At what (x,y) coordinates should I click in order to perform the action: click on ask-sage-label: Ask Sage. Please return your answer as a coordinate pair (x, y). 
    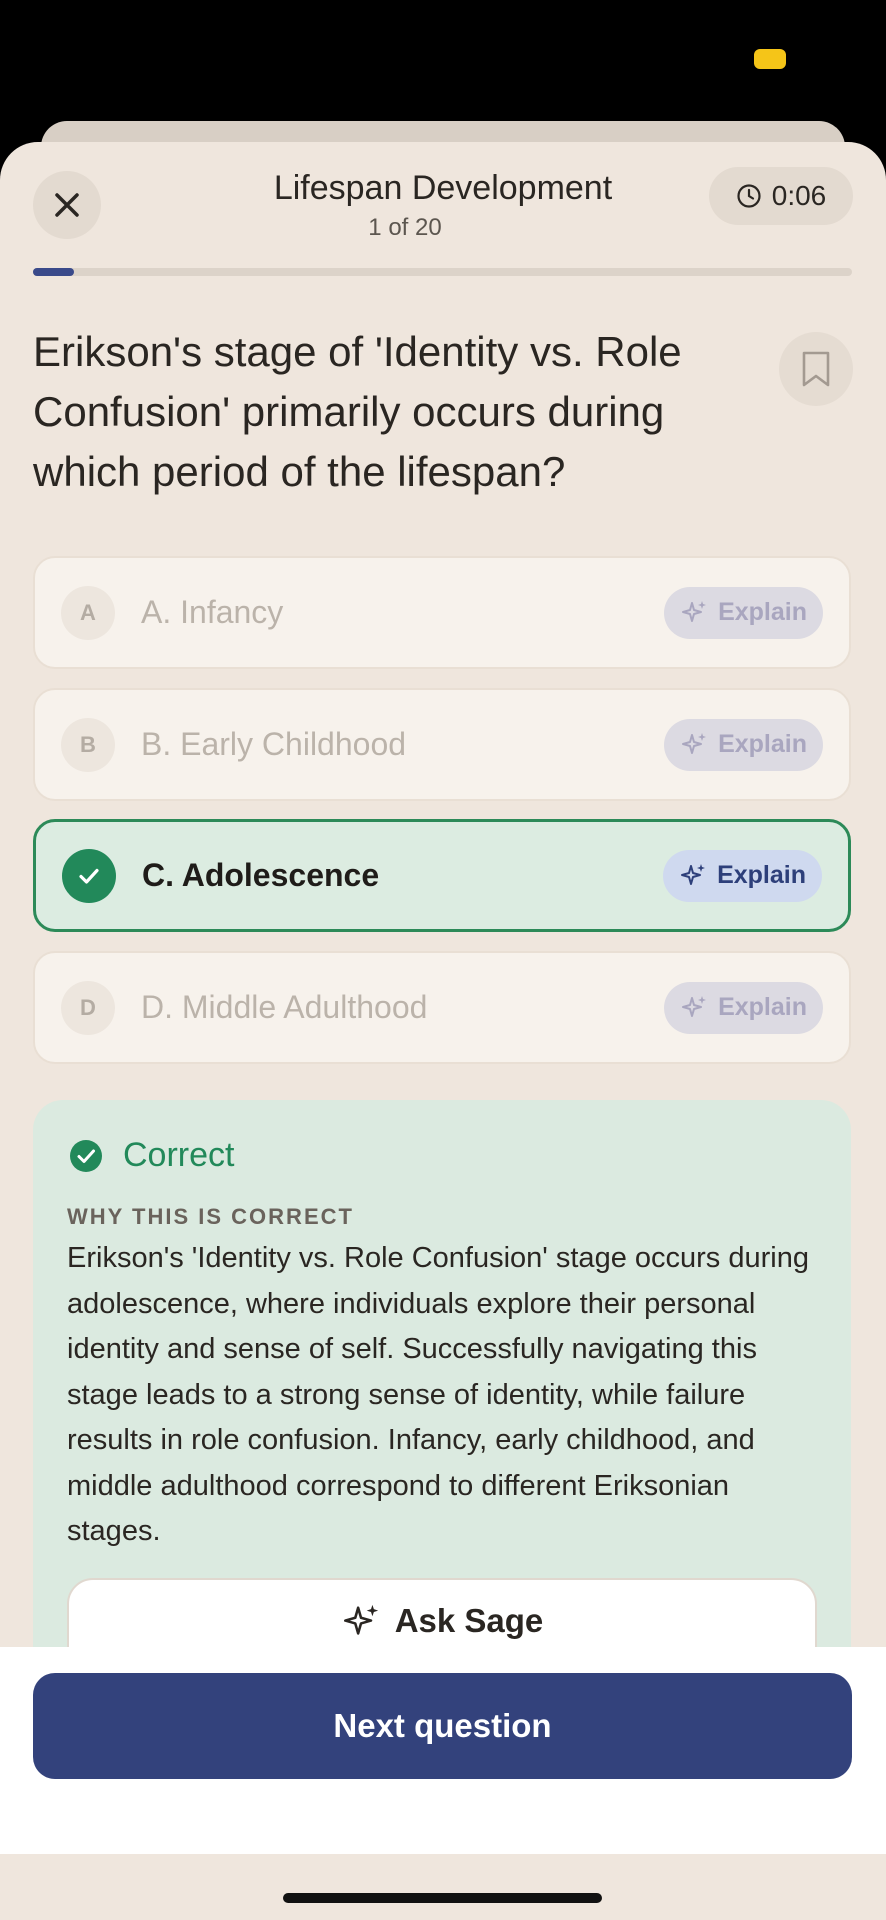
    Looking at the image, I should click on (469, 1620).